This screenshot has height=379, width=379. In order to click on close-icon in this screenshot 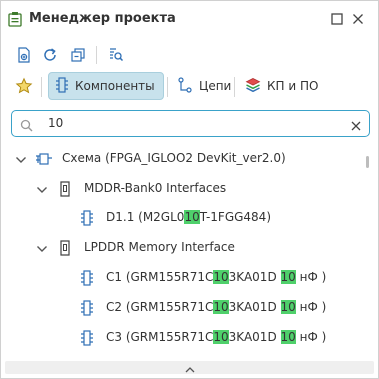, I will do `click(358, 19)`.